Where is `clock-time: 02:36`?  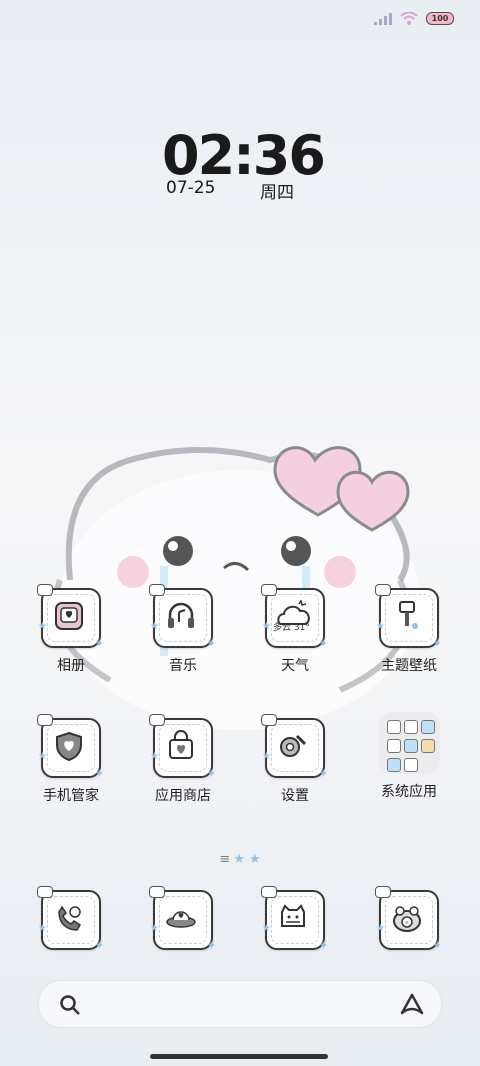
clock-time: 02:36 is located at coordinates (244, 155).